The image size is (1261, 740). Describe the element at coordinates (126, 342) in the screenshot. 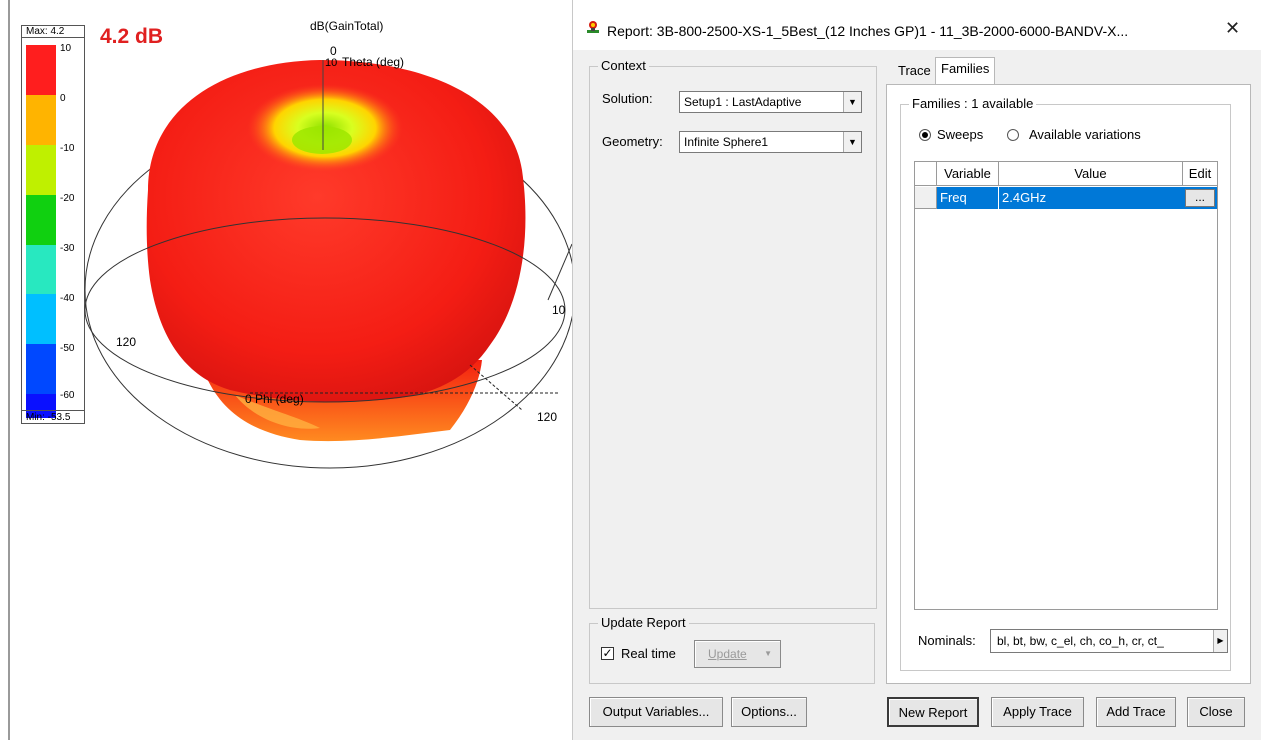

I see `left-120-label: 120` at that location.